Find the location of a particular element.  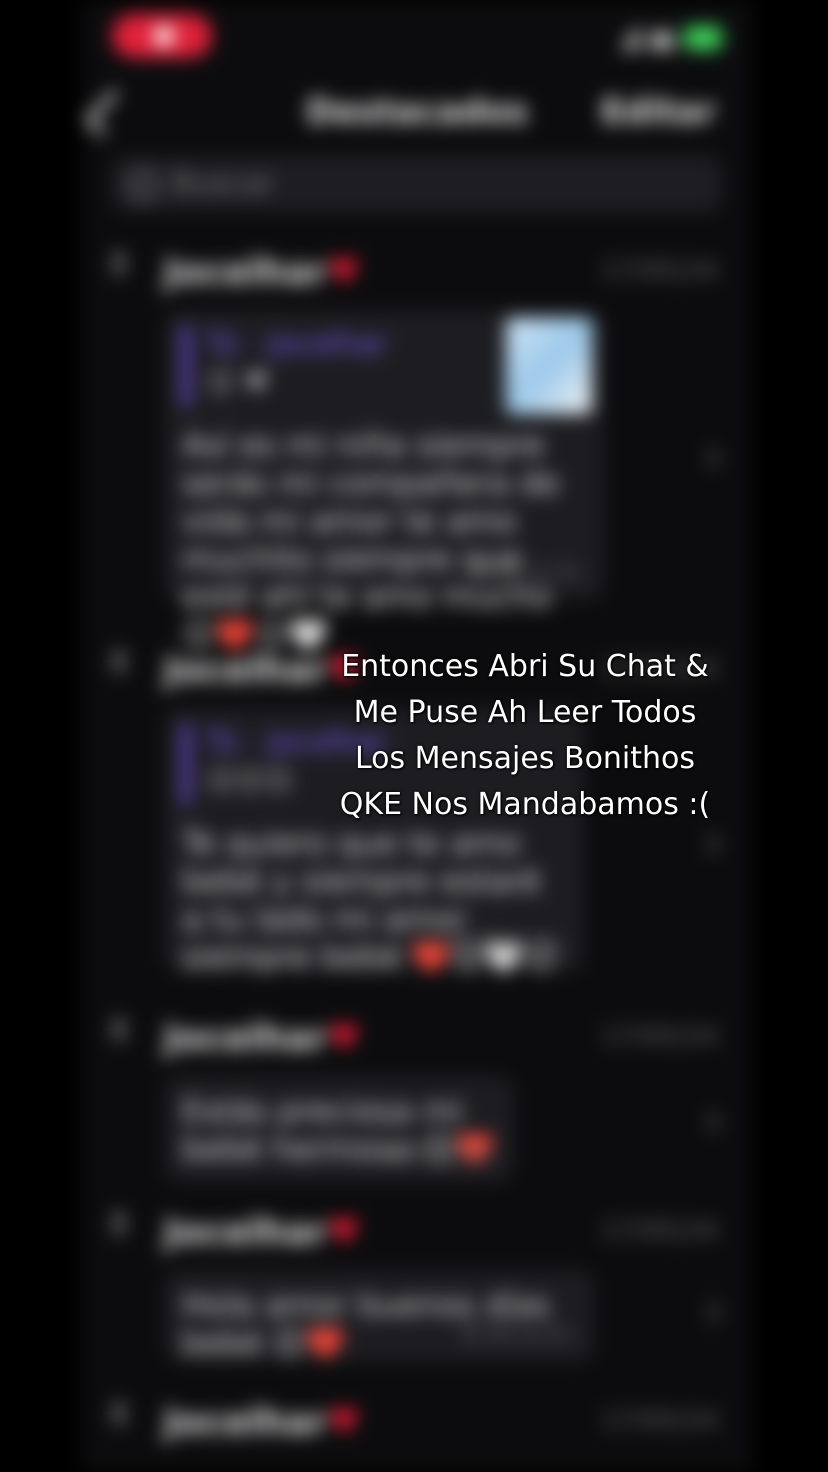

status-icons is located at coordinates (671, 37).